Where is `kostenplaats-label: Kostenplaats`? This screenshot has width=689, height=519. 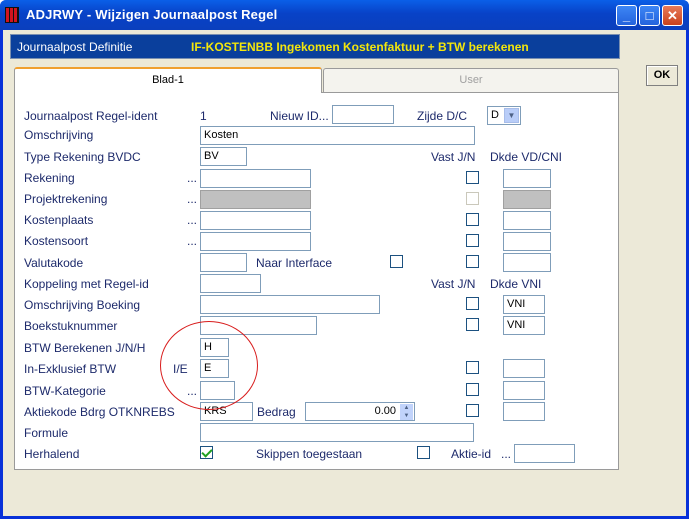 kostenplaats-label: Kostenplaats is located at coordinates (59, 220).